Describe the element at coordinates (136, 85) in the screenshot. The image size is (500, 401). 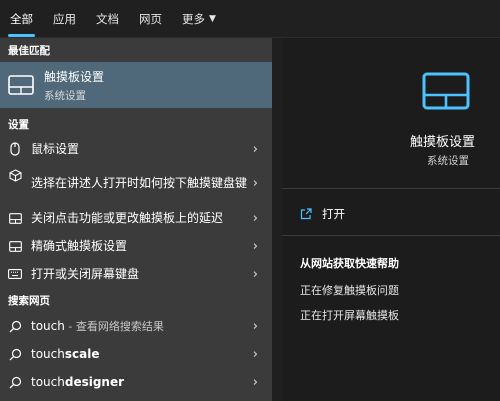
I see `best-match-result: 触摸板设置 系统设置` at that location.